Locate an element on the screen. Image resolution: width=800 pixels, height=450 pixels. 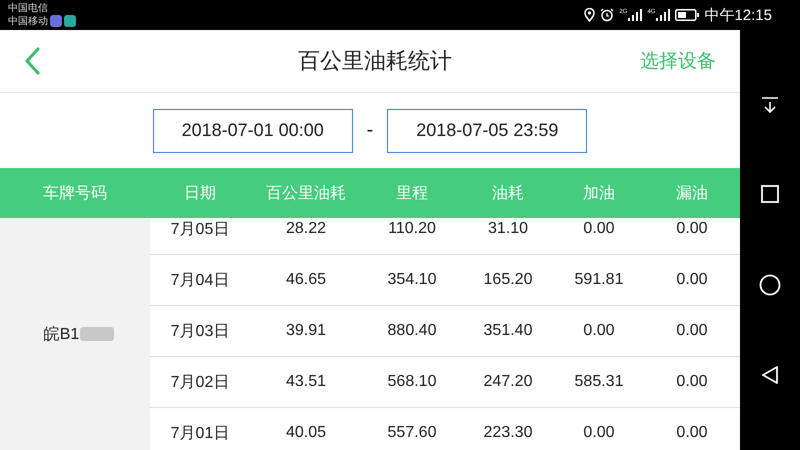
table-cell-text: 880.40 is located at coordinates (412, 331).